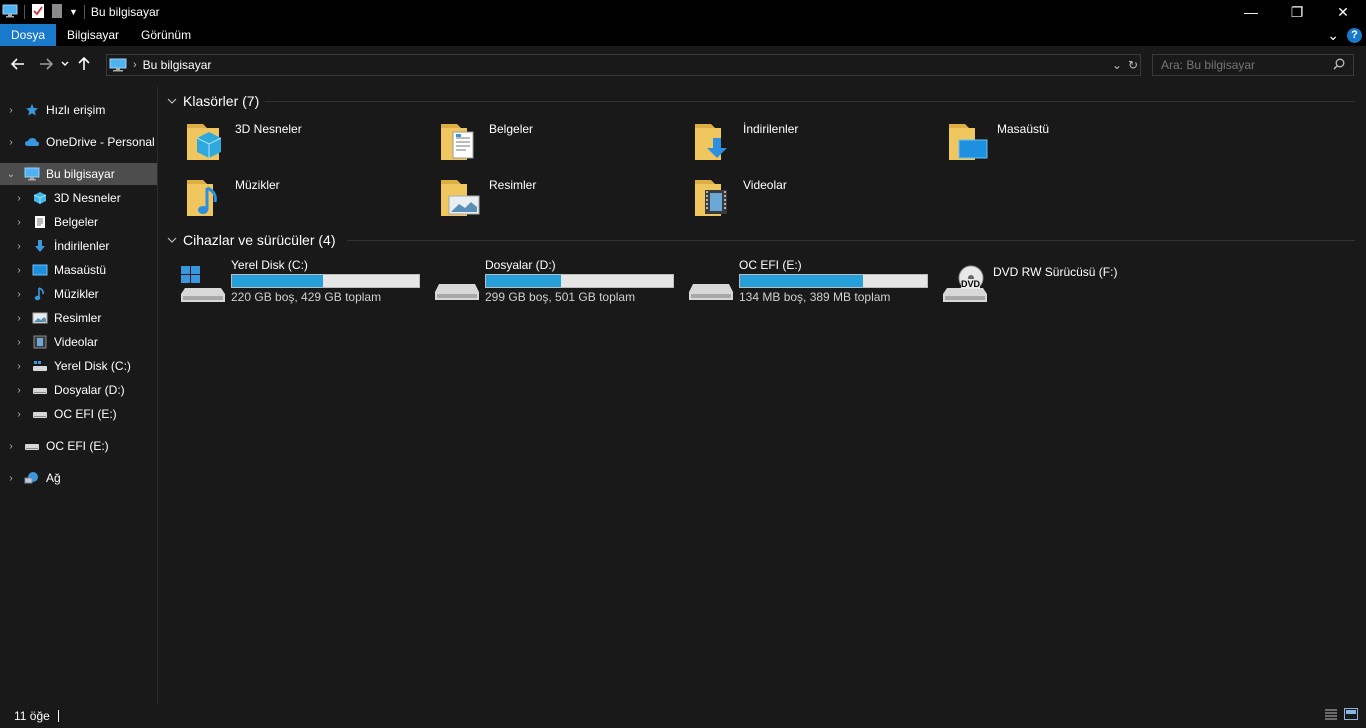 The image size is (1366, 728). What do you see at coordinates (461, 140) in the screenshot?
I see `documents-folder-icon` at bounding box center [461, 140].